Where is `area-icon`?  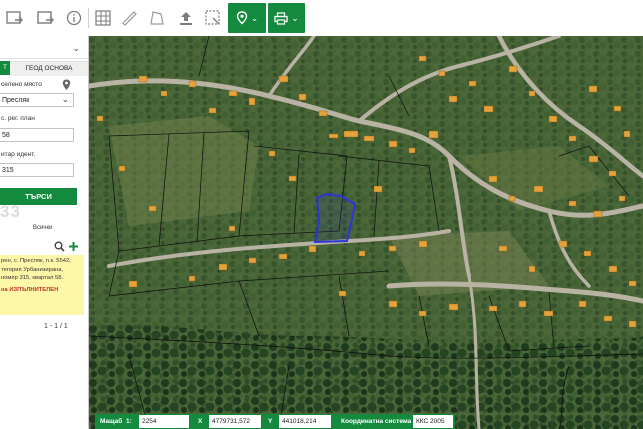
area-icon is located at coordinates (157, 18).